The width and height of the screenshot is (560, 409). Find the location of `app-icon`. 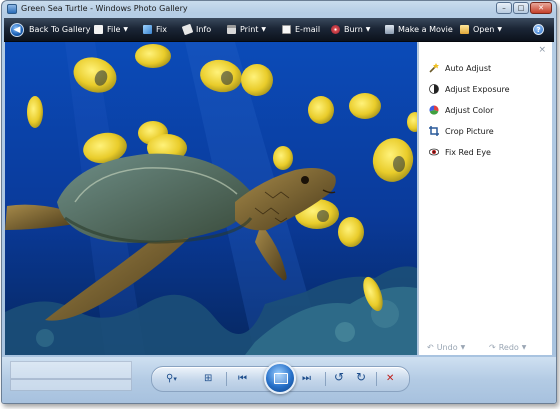

app-icon is located at coordinates (12, 9).